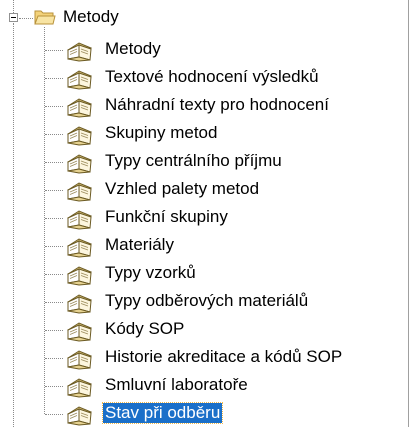 The height and width of the screenshot is (427, 411). What do you see at coordinates (217, 104) in the screenshot?
I see `tree-item-label: Náhradní texty pro hodnocení` at bounding box center [217, 104].